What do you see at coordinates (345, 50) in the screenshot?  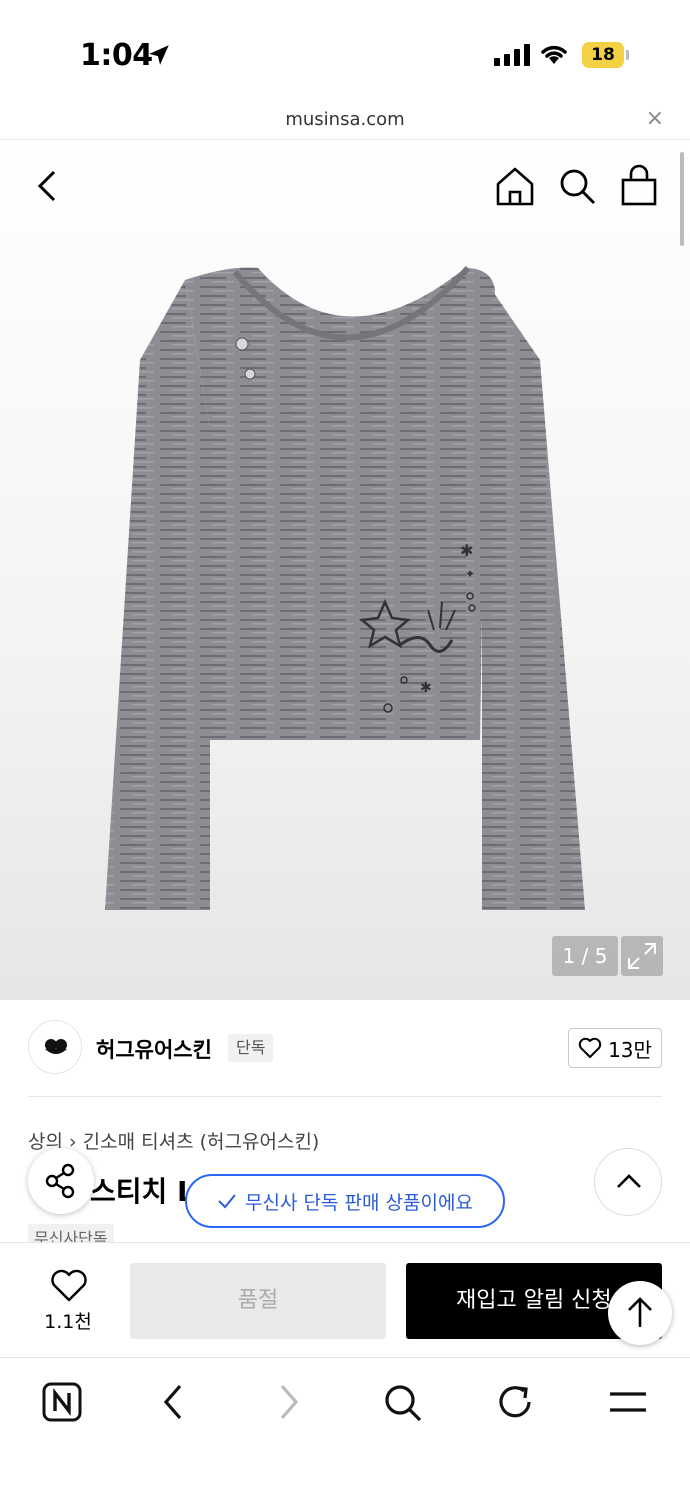 I see `status-bar: 1:04 18` at bounding box center [345, 50].